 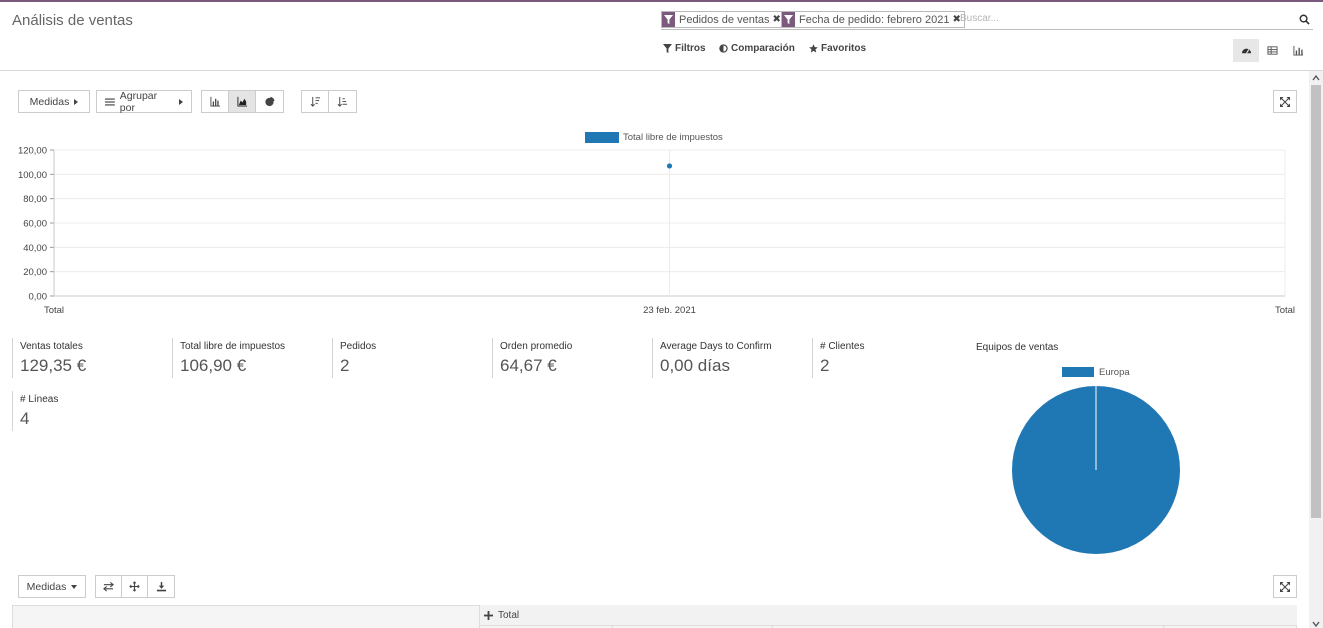 What do you see at coordinates (32, 151) in the screenshot?
I see `y-tick-label: 120,00` at bounding box center [32, 151].